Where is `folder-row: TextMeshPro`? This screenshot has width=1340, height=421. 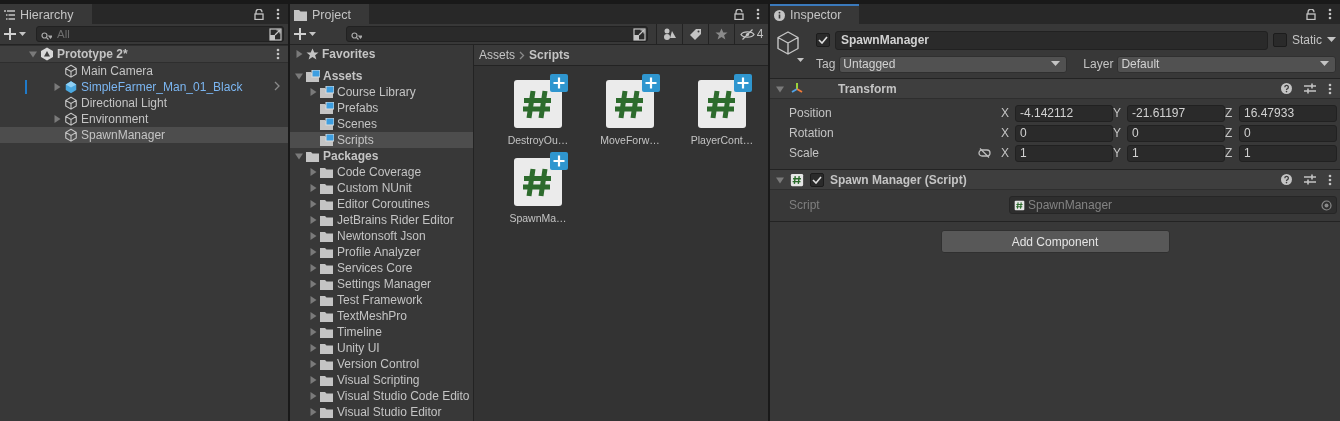 folder-row: TextMeshPro is located at coordinates (381, 316).